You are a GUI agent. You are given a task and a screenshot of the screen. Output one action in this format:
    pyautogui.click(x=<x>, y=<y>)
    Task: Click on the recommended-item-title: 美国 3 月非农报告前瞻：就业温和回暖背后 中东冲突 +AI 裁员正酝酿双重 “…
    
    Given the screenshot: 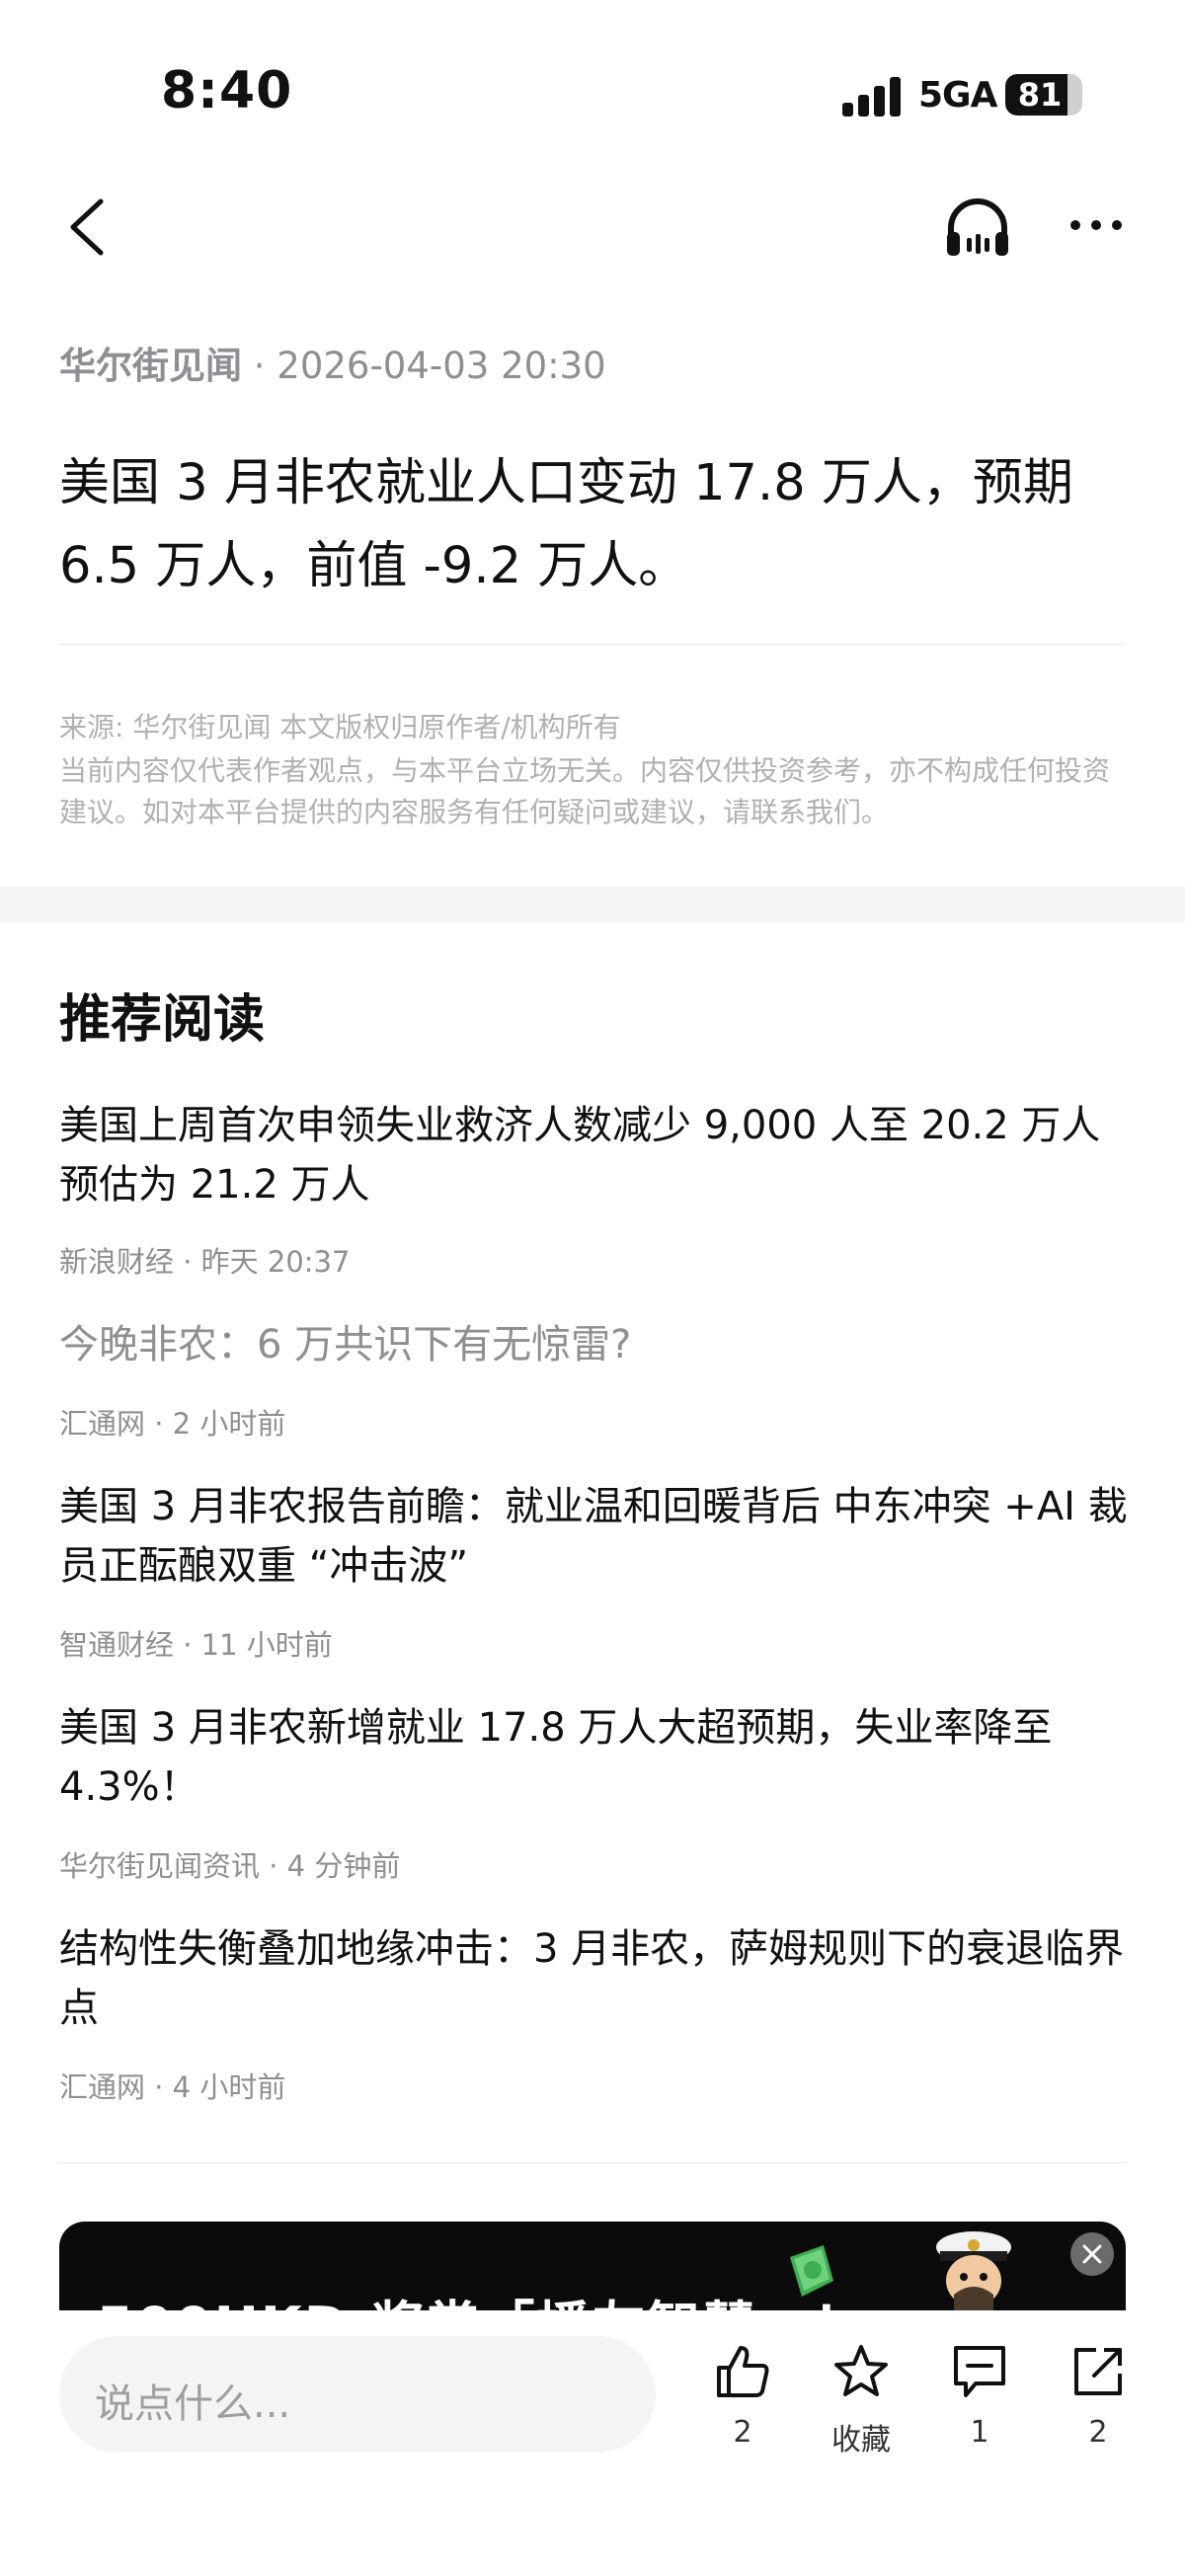 What is the action you would take?
    pyautogui.click(x=597, y=1536)
    